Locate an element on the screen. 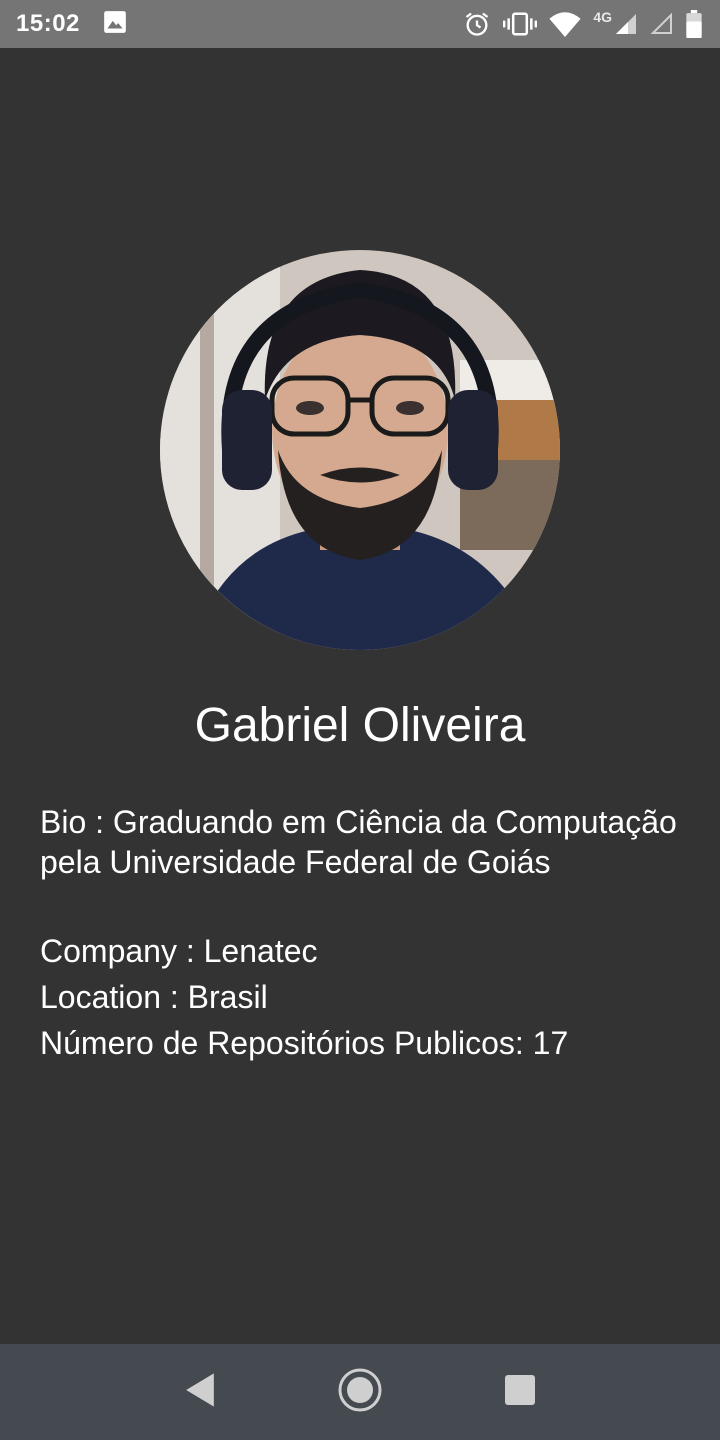  vibrate-icon is located at coordinates (520, 24).